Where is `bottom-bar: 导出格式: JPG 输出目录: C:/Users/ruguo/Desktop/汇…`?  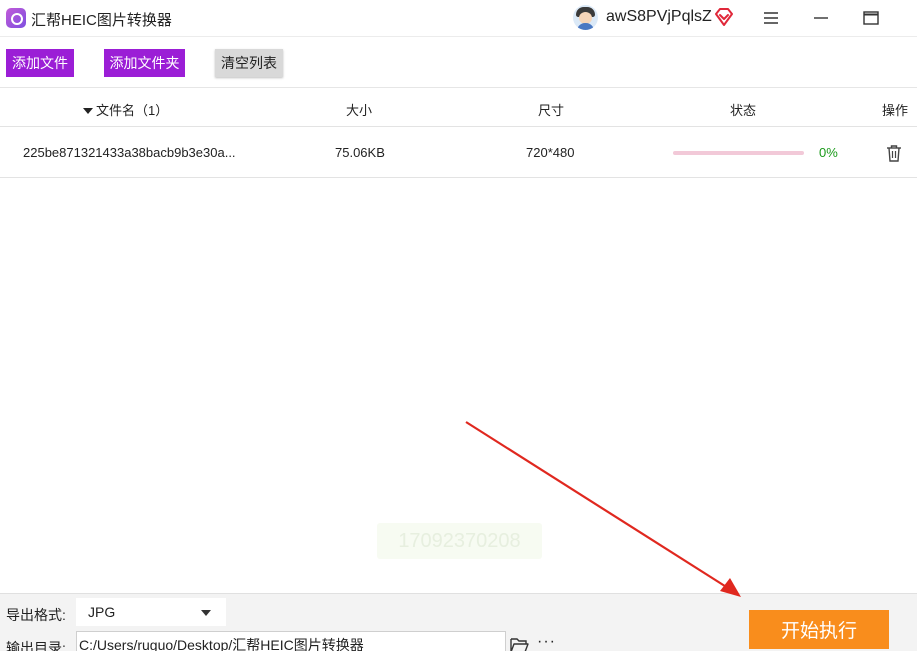
bottom-bar: 导出格式: JPG 输出目录: C:/Users/ruguo/Desktop/汇… is located at coordinates (458, 622).